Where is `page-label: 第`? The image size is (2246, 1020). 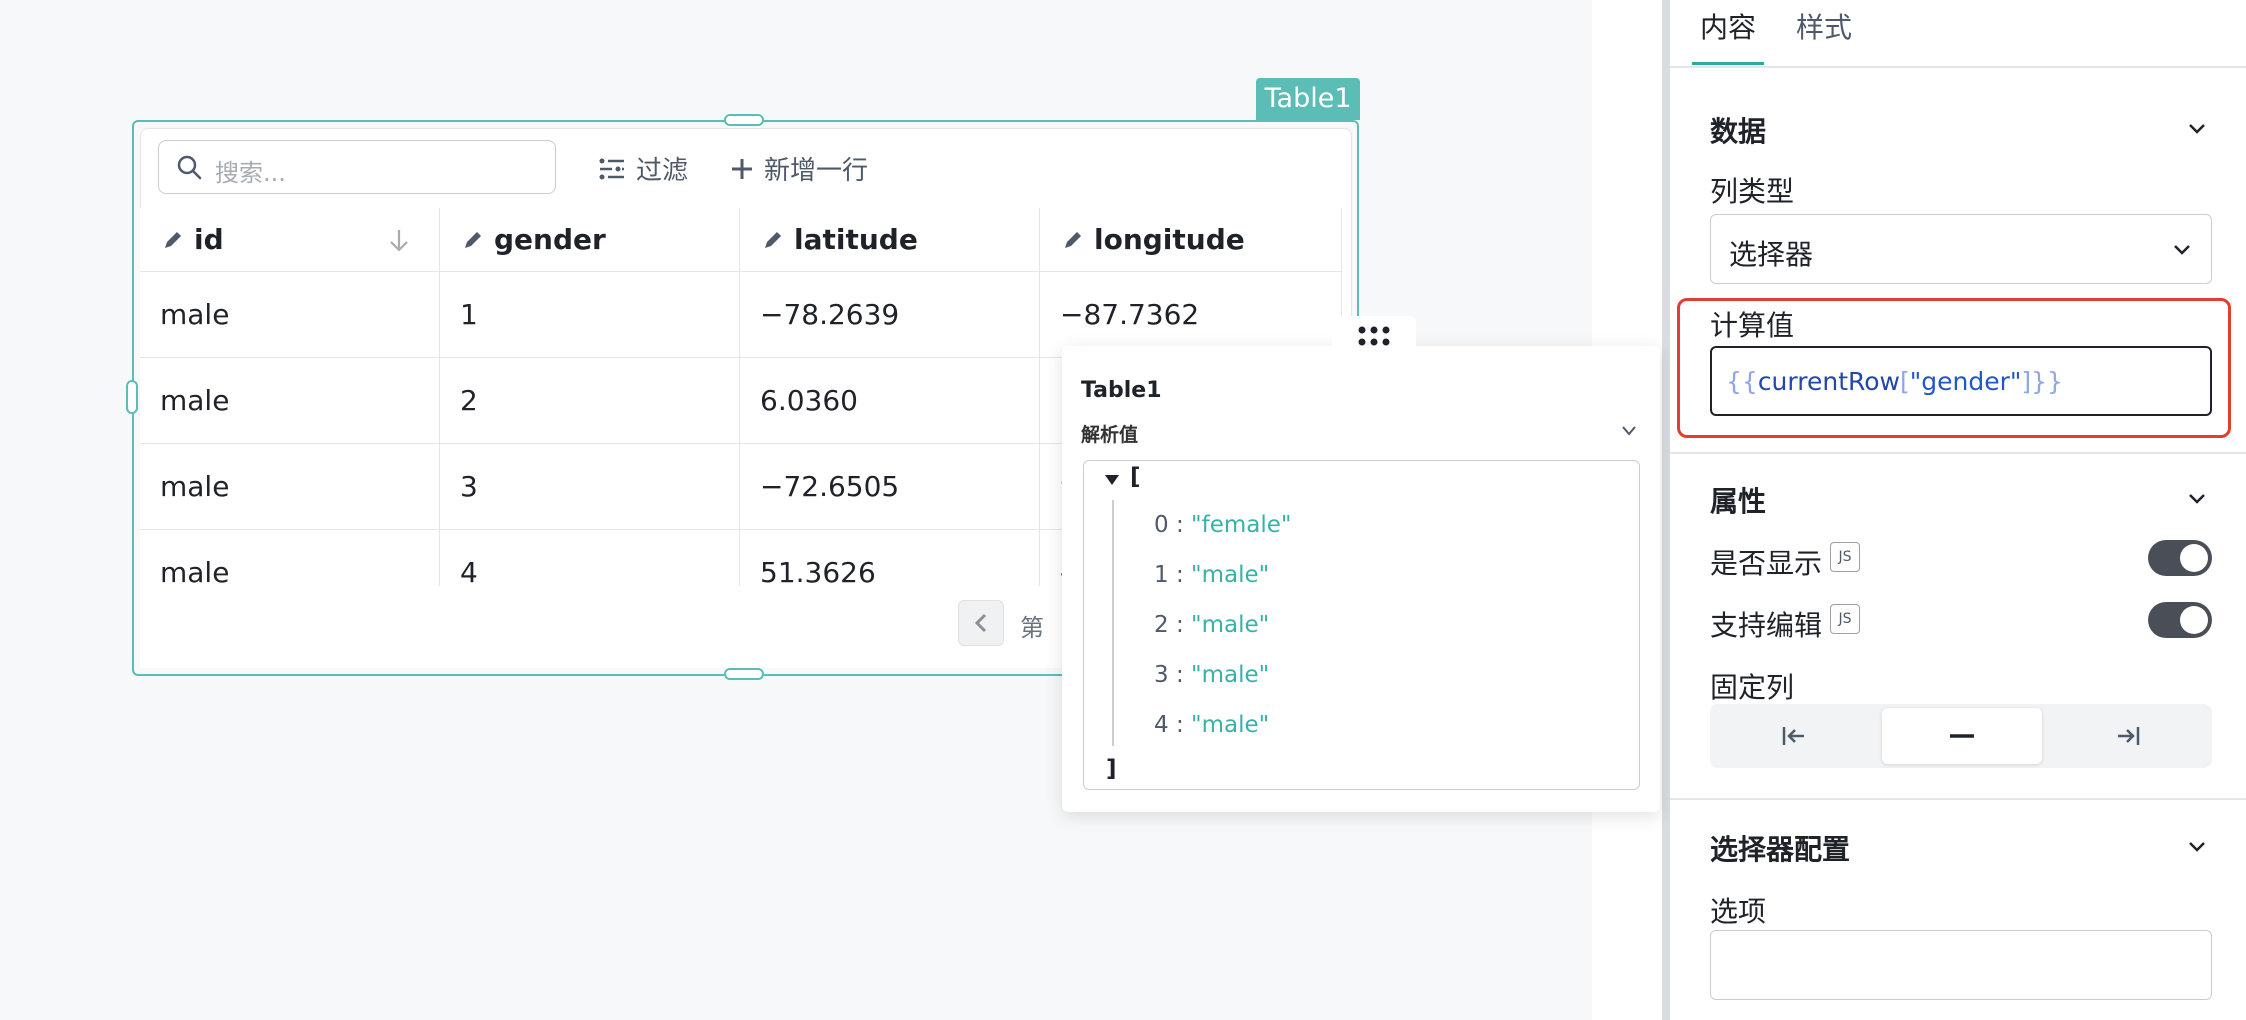
page-label: 第 is located at coordinates (1032, 628).